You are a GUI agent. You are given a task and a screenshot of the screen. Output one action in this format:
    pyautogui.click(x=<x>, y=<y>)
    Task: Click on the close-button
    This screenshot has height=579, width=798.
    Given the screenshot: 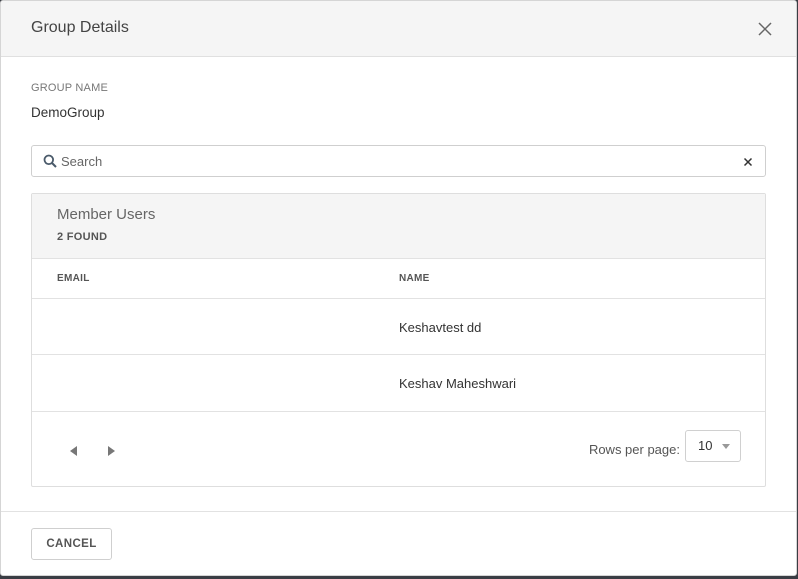 What is the action you would take?
    pyautogui.click(x=765, y=29)
    